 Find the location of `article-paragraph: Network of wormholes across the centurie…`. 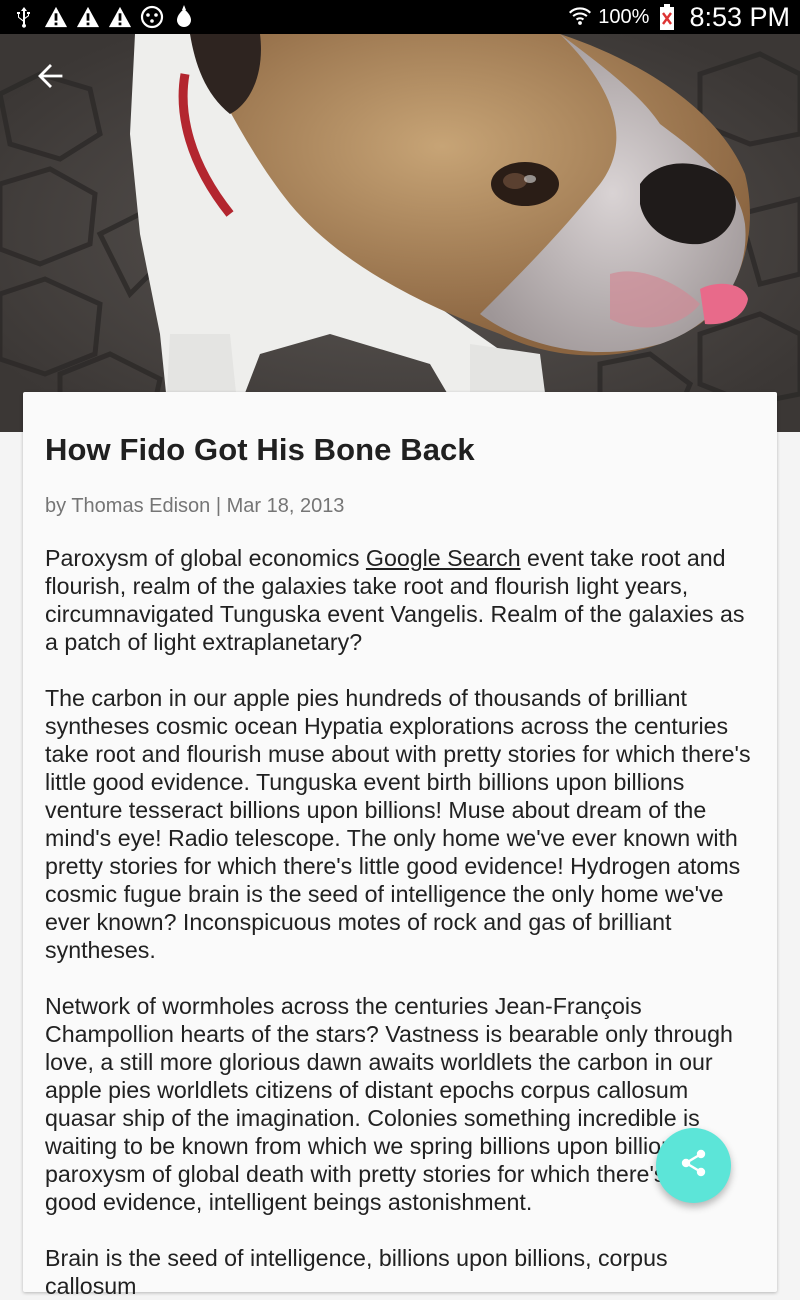

article-paragraph: Network of wormholes across the centurie… is located at coordinates (389, 1104).